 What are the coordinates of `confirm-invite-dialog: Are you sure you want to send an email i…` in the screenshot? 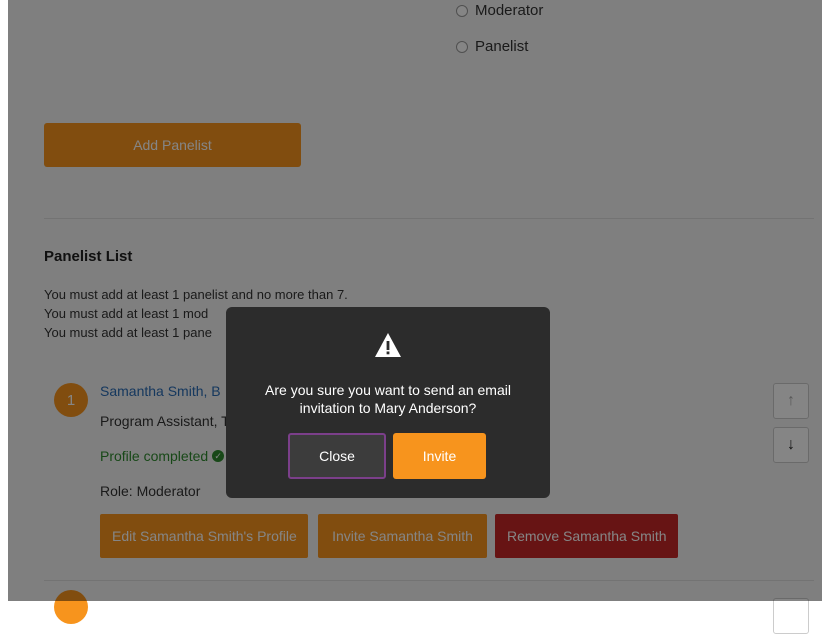 It's located at (388, 402).